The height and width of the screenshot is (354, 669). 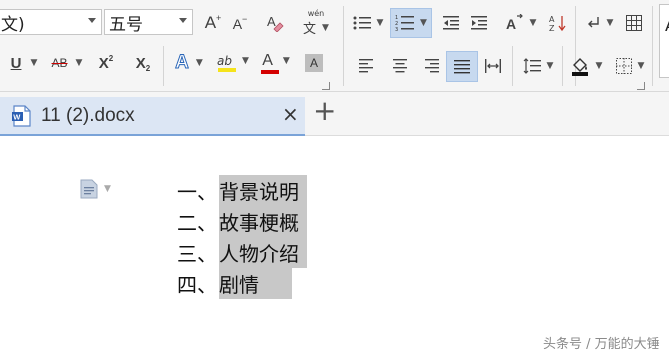 I want to click on character-shading-button: A, so click(x=314, y=63).